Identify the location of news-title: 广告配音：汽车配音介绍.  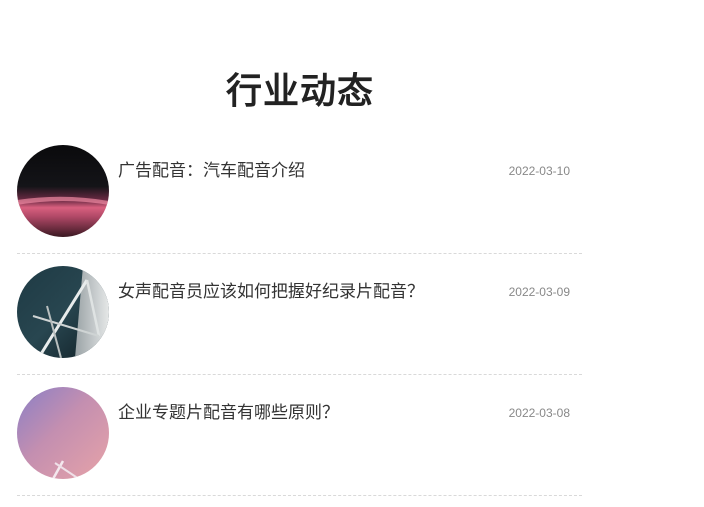
(211, 171).